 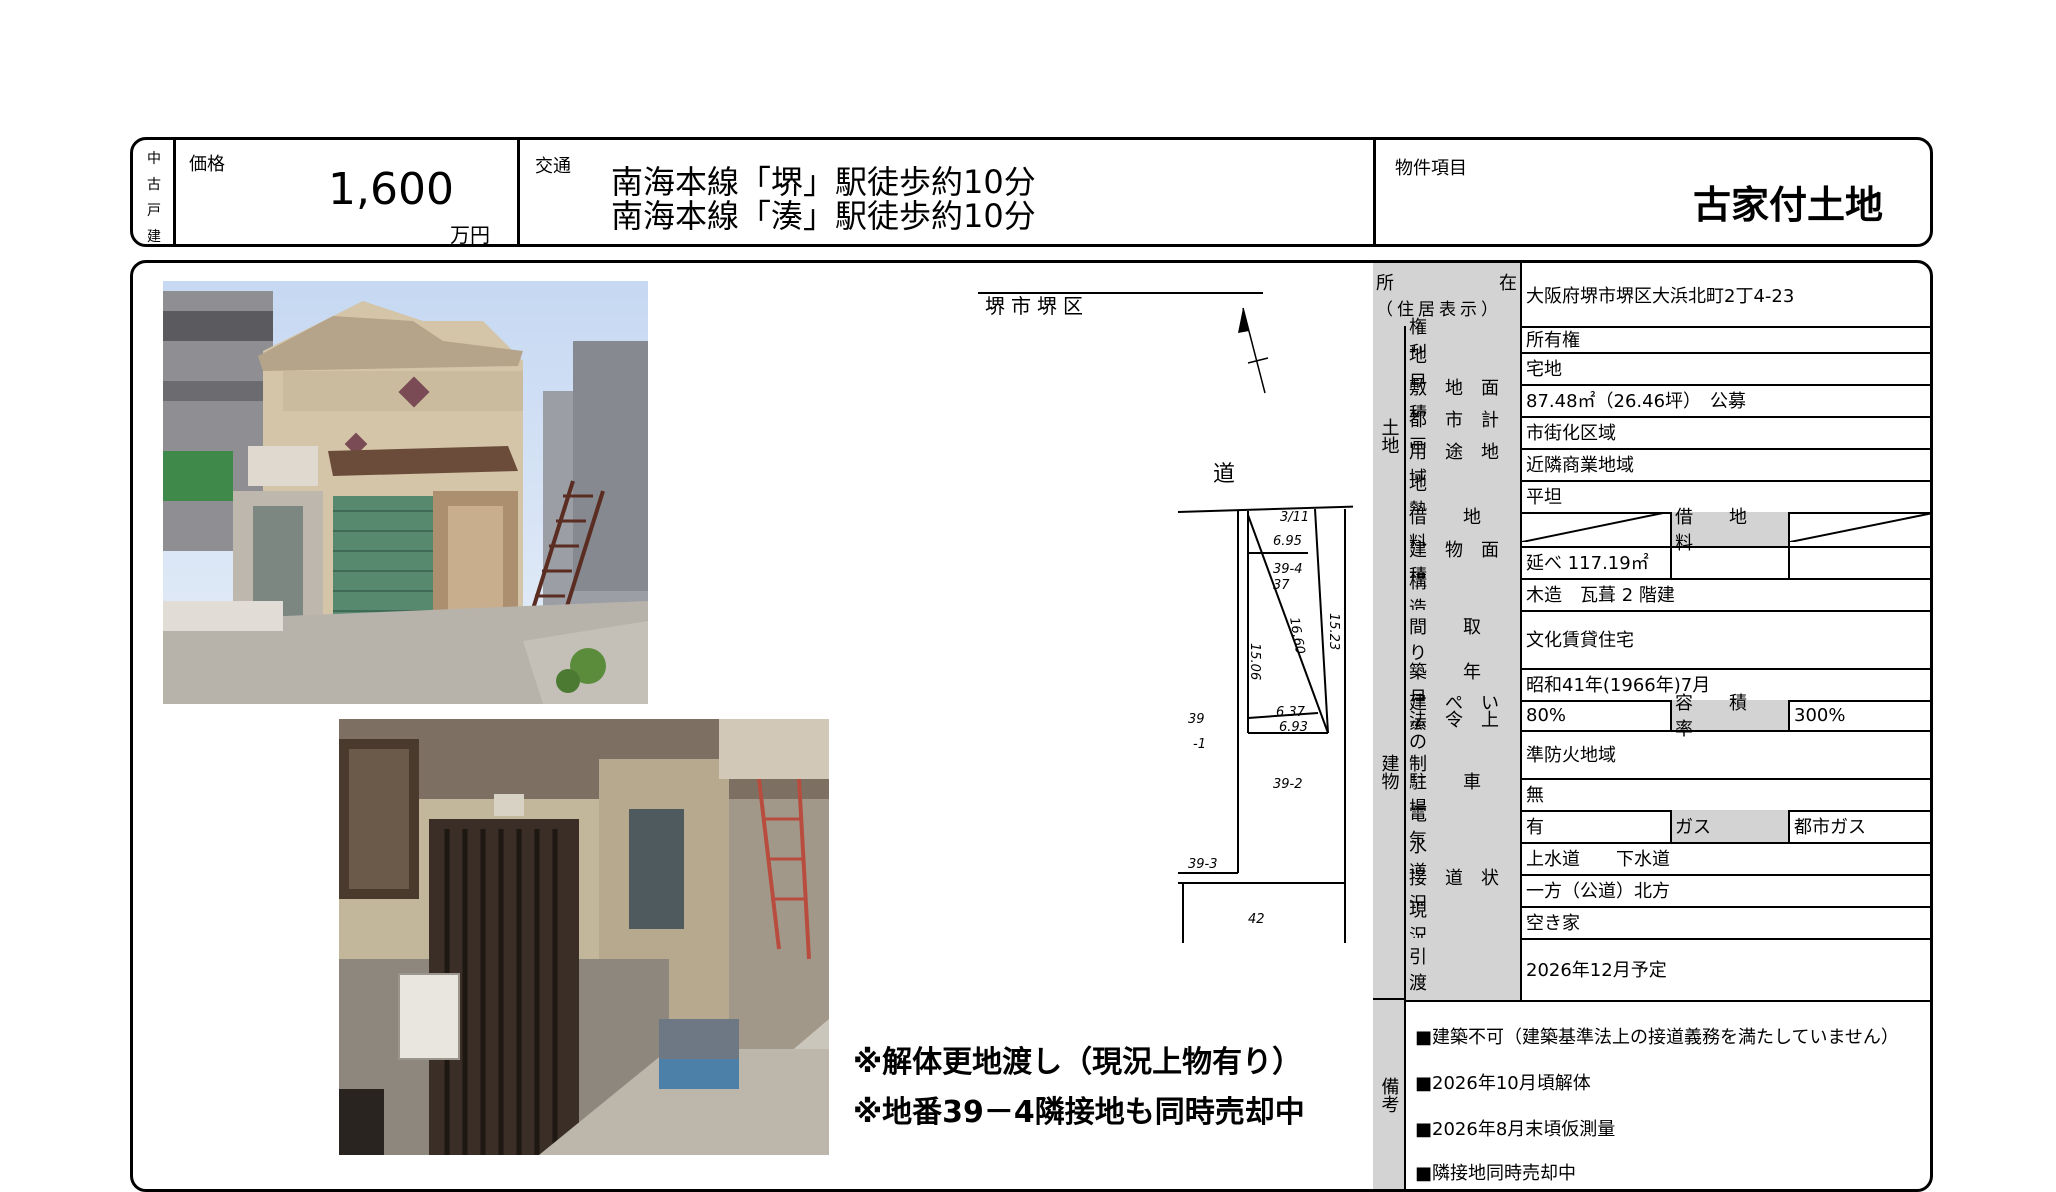 What do you see at coordinates (391, 189) in the screenshot?
I see `price-value: 1,600` at bounding box center [391, 189].